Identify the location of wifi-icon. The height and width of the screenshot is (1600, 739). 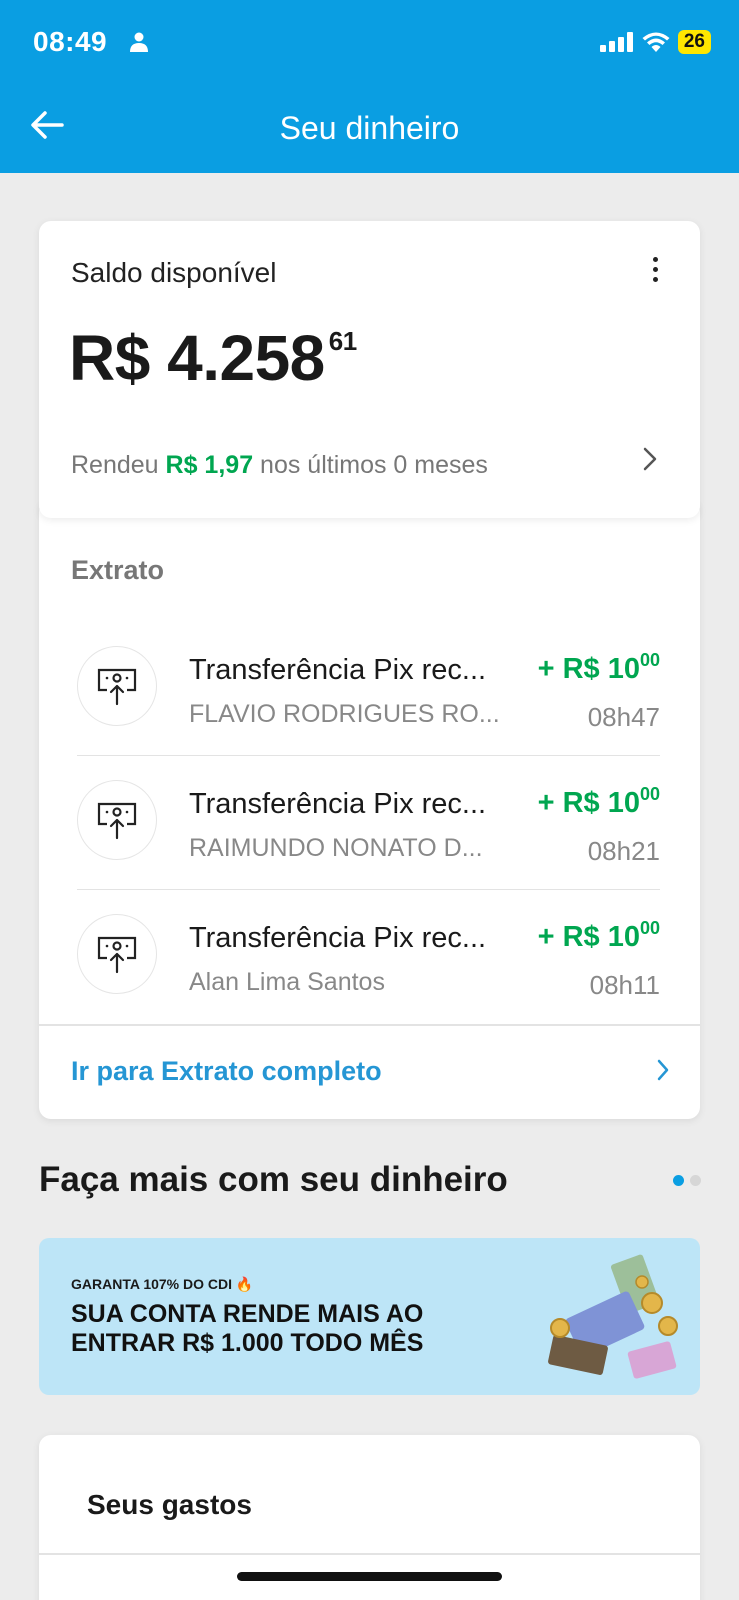
(656, 42).